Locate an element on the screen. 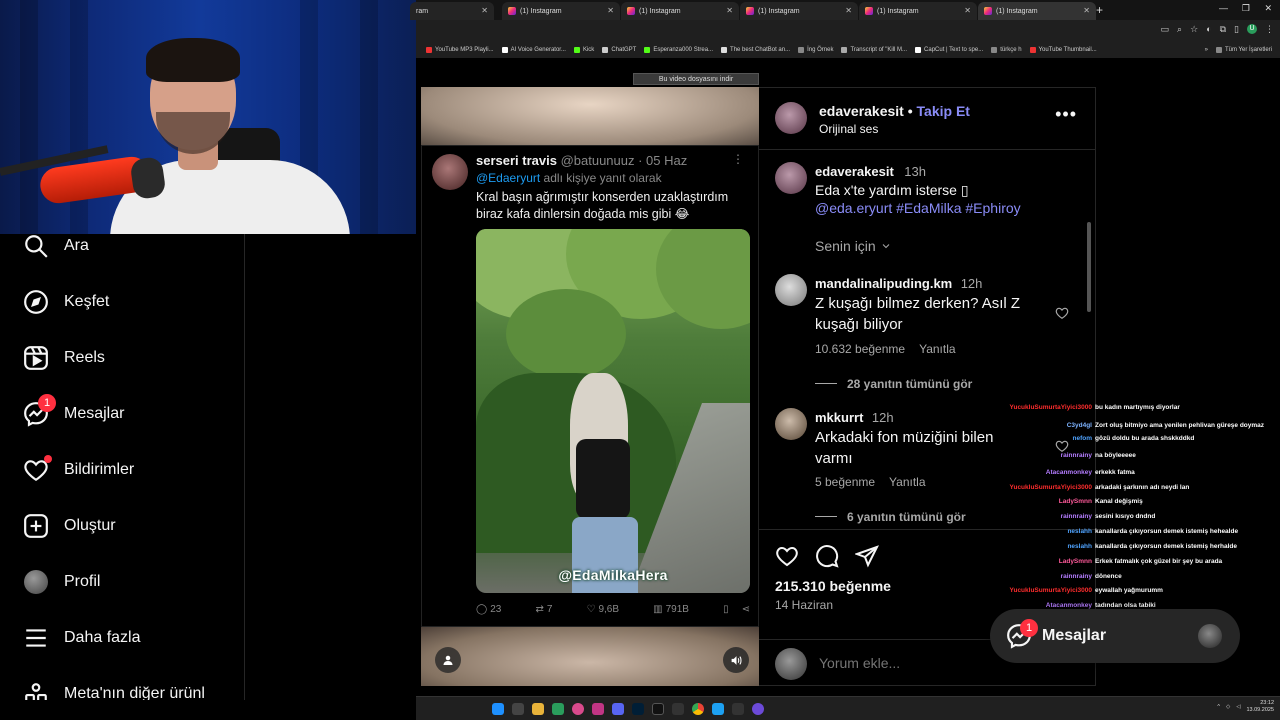 This screenshot has width=1280, height=720. follow-button: Takip Et is located at coordinates (943, 111).